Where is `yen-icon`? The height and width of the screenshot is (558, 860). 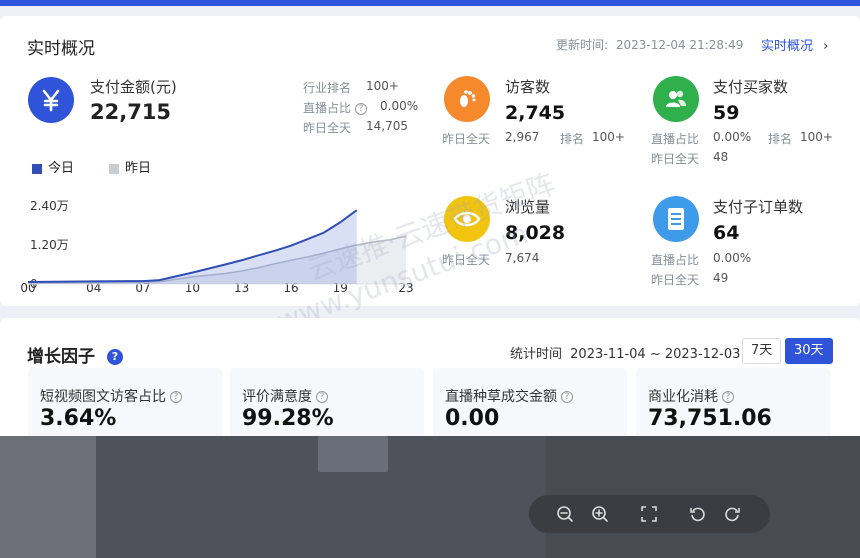 yen-icon is located at coordinates (51, 100).